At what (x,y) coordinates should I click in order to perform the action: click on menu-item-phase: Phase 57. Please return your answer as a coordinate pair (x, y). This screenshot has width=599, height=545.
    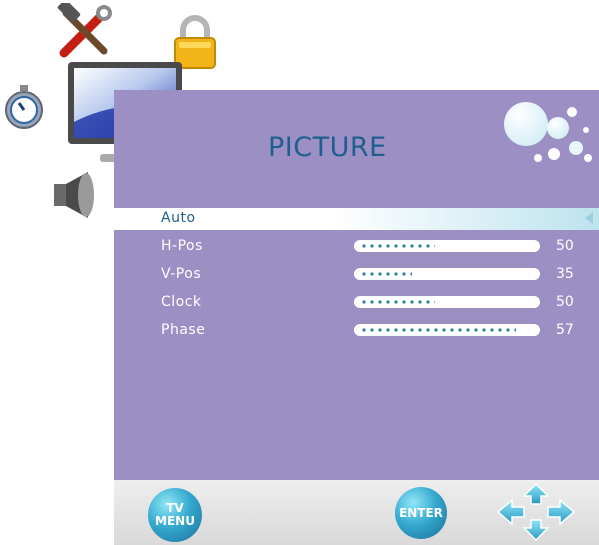
    Looking at the image, I should click on (356, 331).